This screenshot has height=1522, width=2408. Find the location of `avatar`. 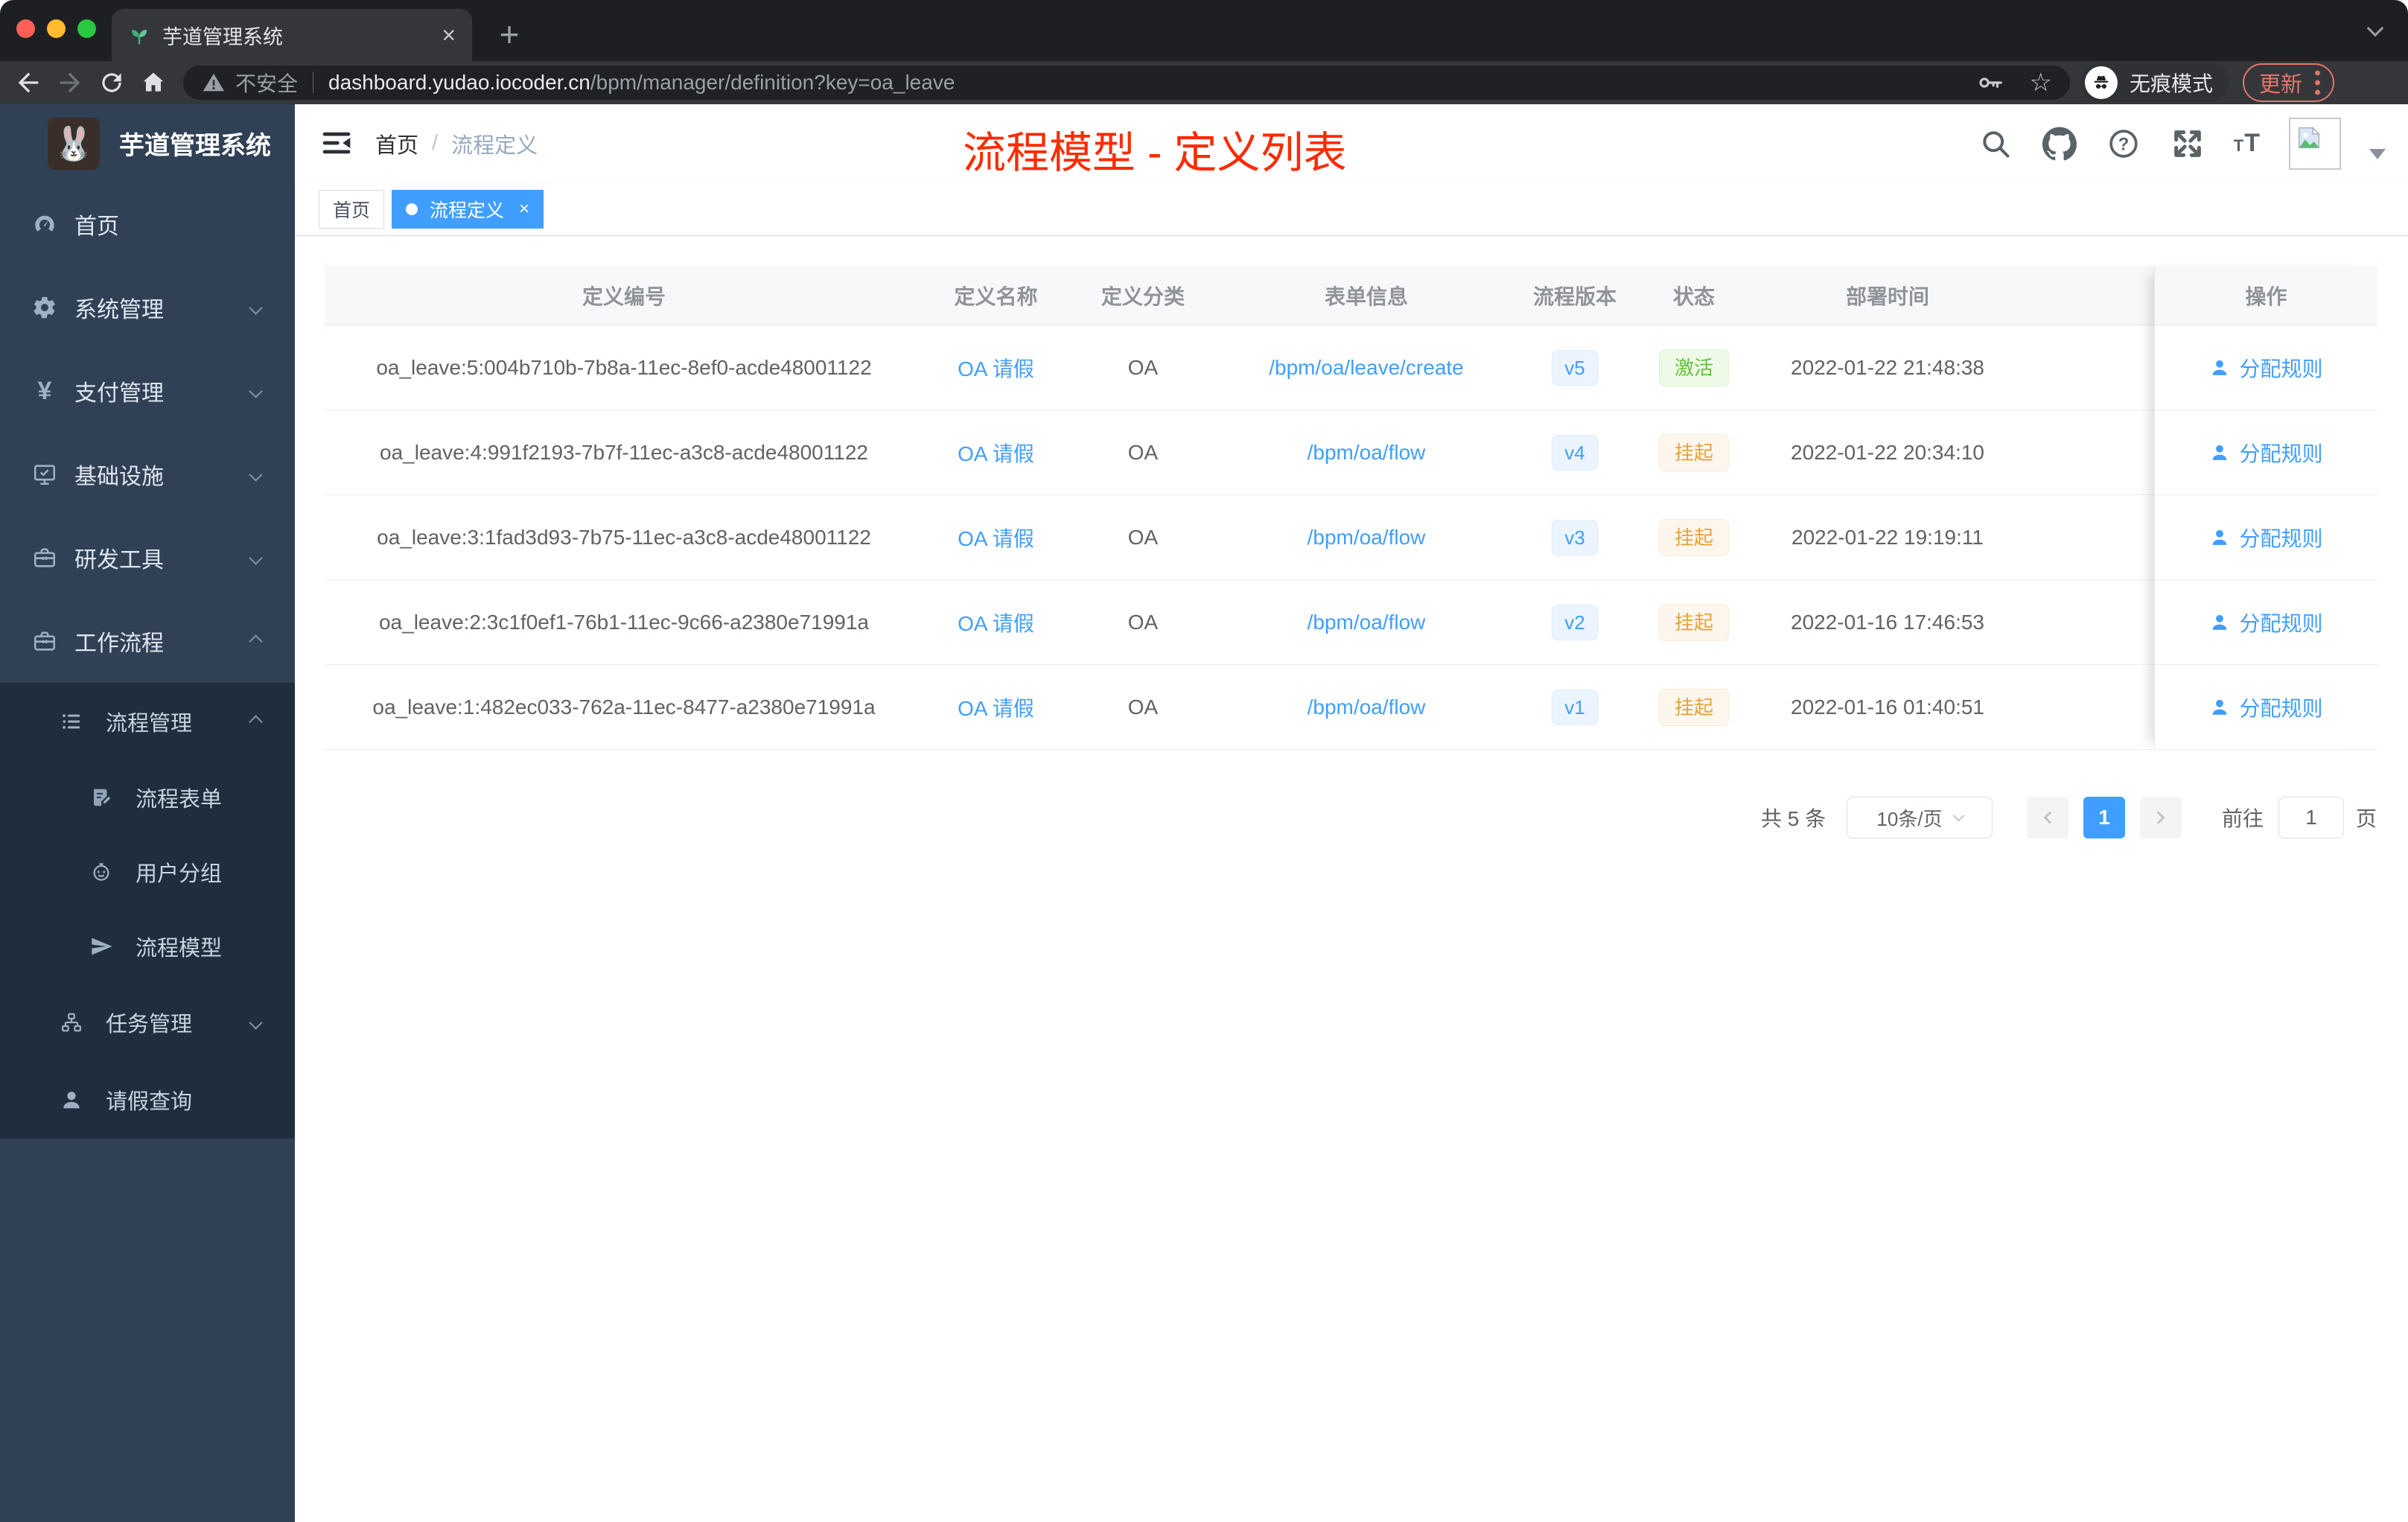

avatar is located at coordinates (2315, 143).